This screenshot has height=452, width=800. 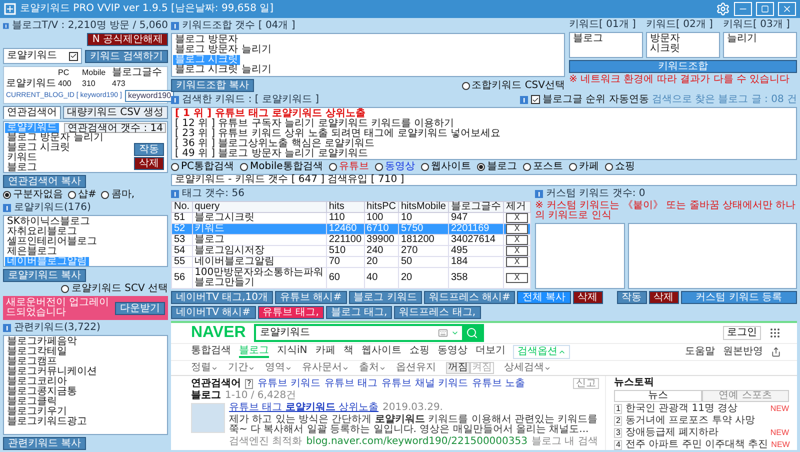 I want to click on nav-tab: 더보기, so click(x=490, y=352).